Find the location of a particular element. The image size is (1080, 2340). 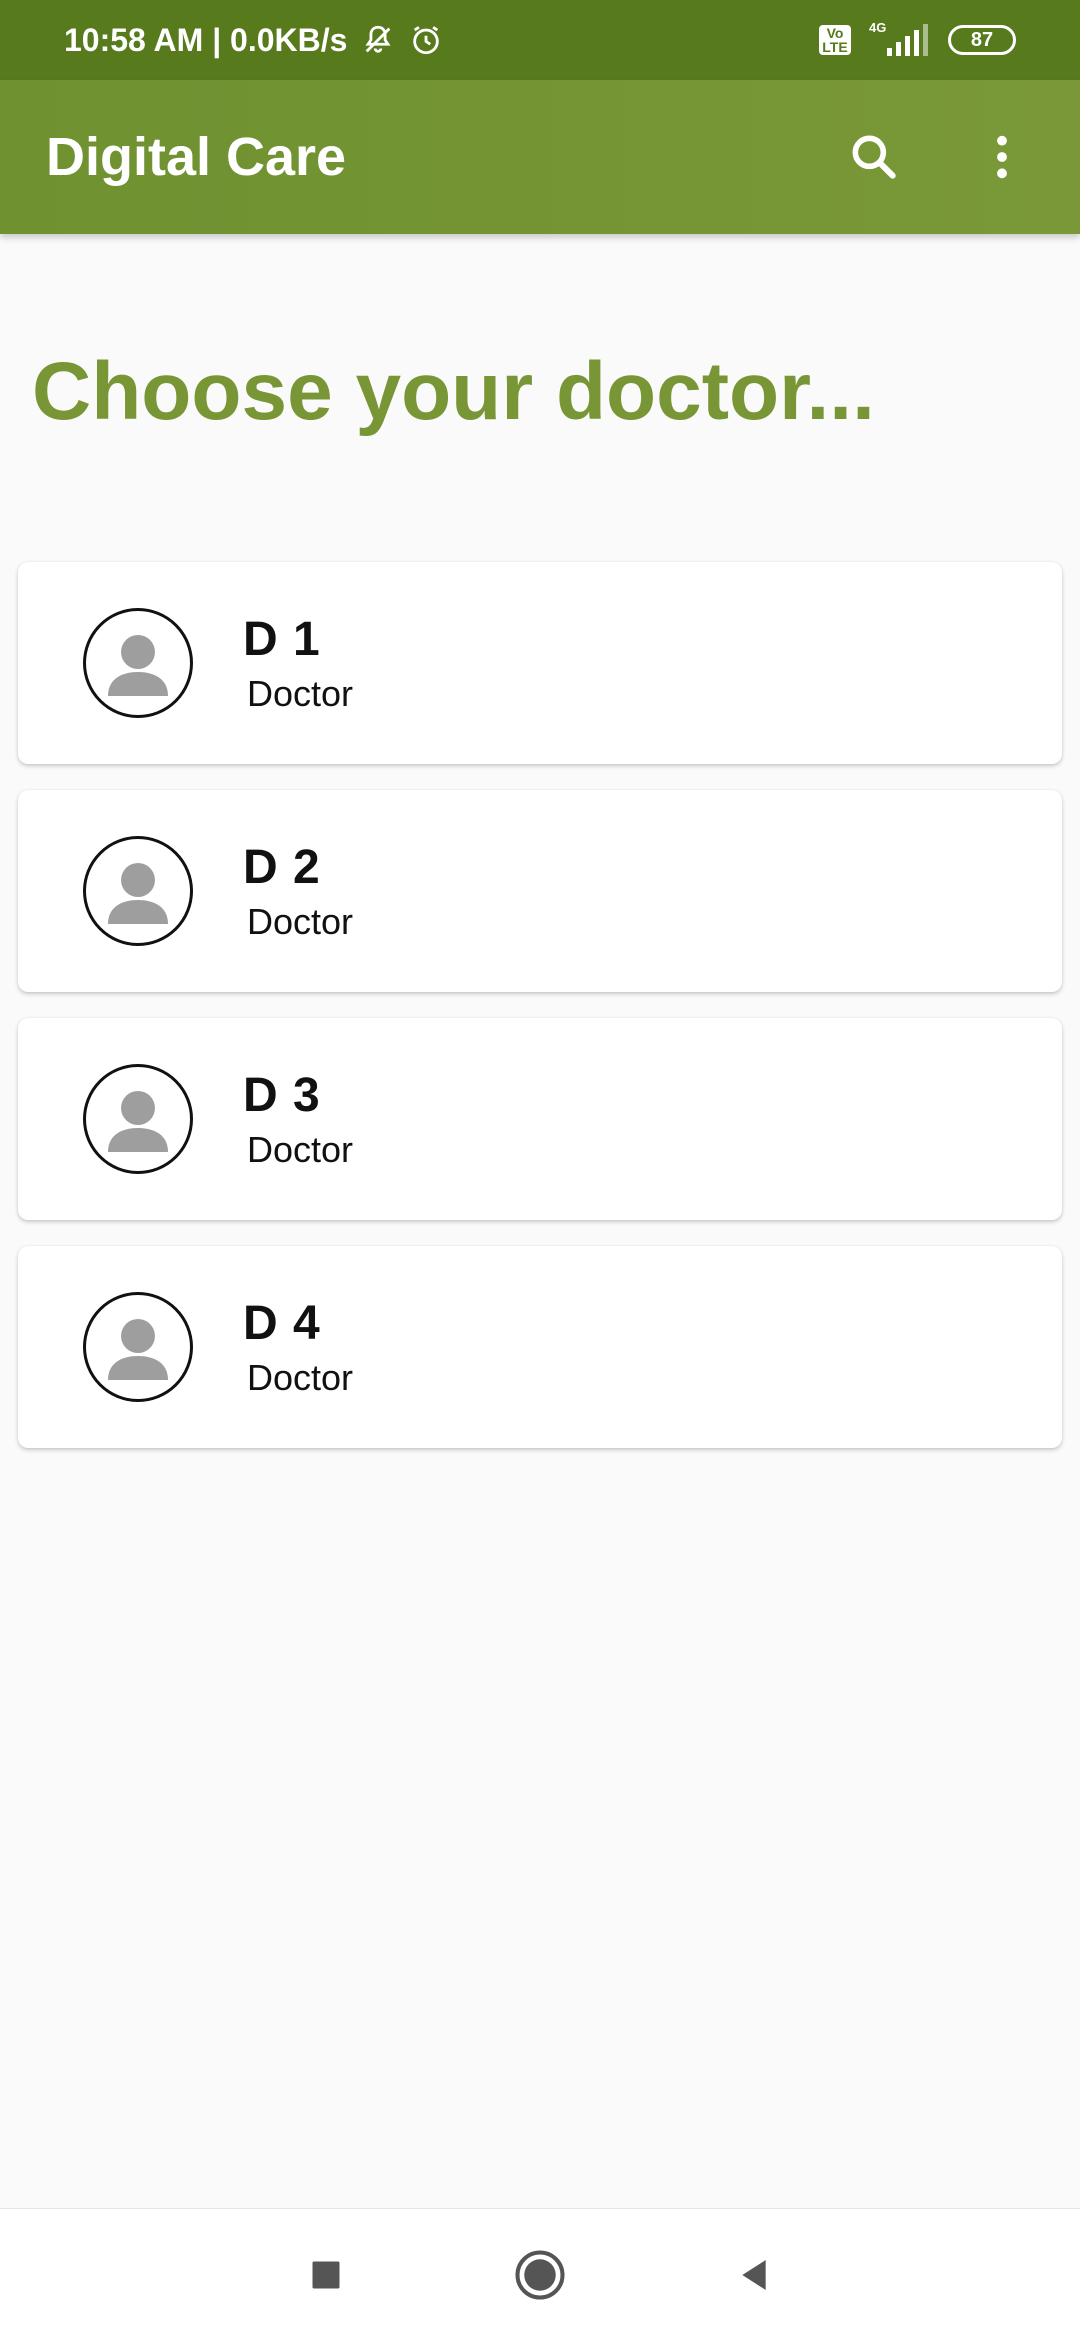

back-icon is located at coordinates (754, 2275).